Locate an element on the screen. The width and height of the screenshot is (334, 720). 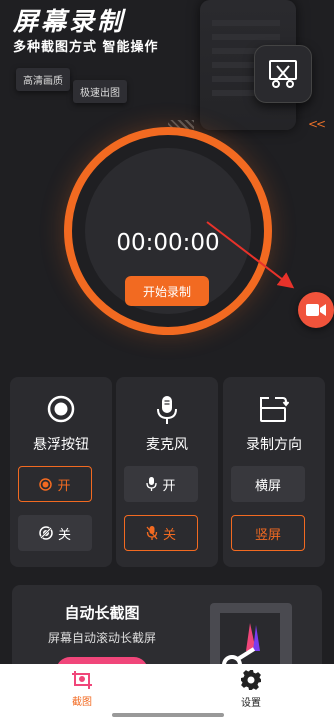
mic-off-button: 关 is located at coordinates (161, 533).